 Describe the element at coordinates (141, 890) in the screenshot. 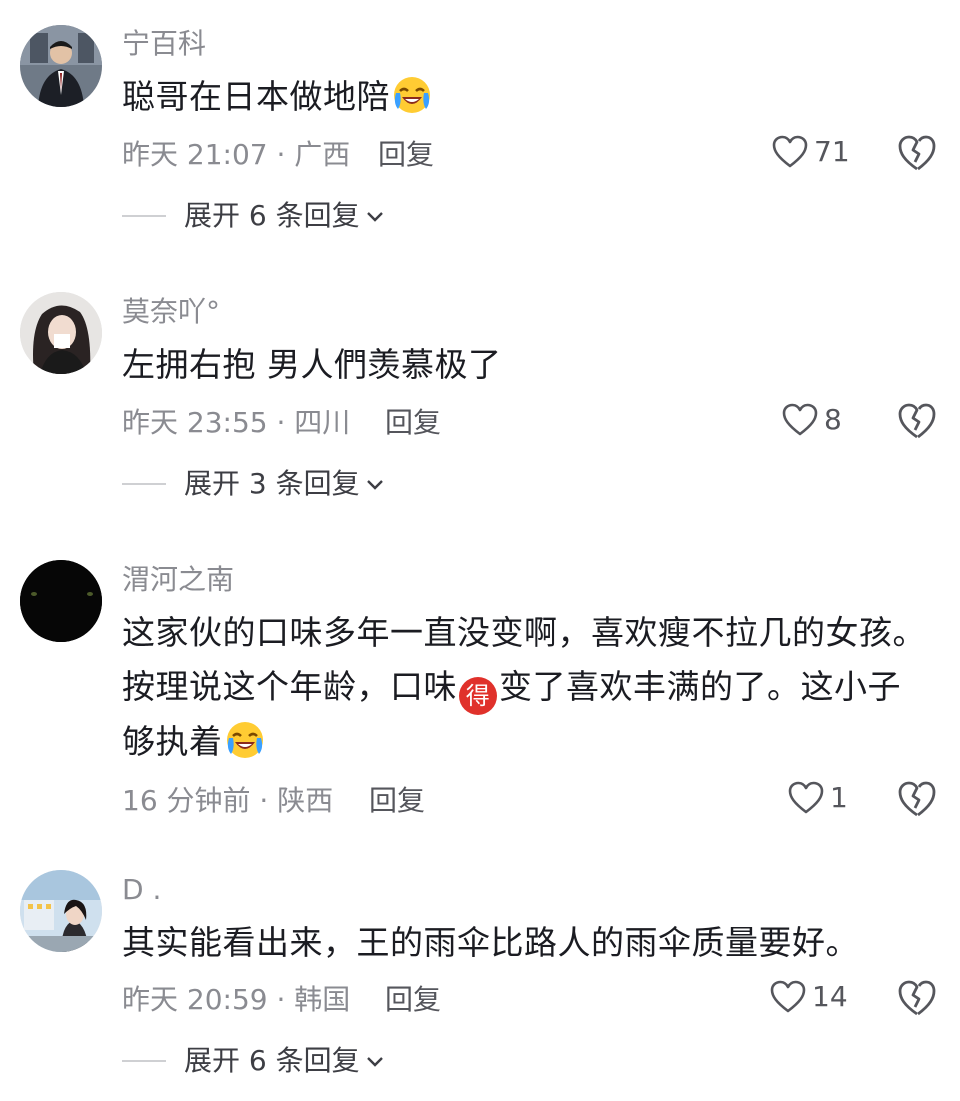

I see `username: D .` at that location.